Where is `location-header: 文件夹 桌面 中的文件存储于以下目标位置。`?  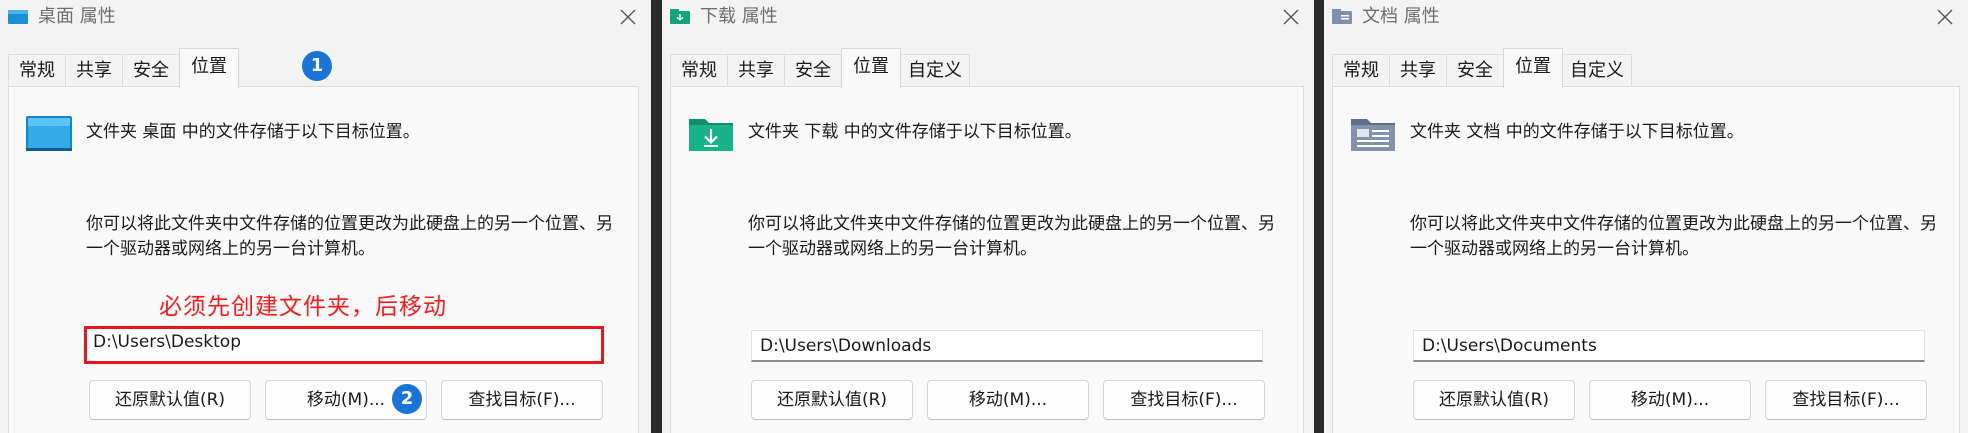
location-header: 文件夹 桌面 中的文件存储于以下目标位置。 is located at coordinates (253, 132).